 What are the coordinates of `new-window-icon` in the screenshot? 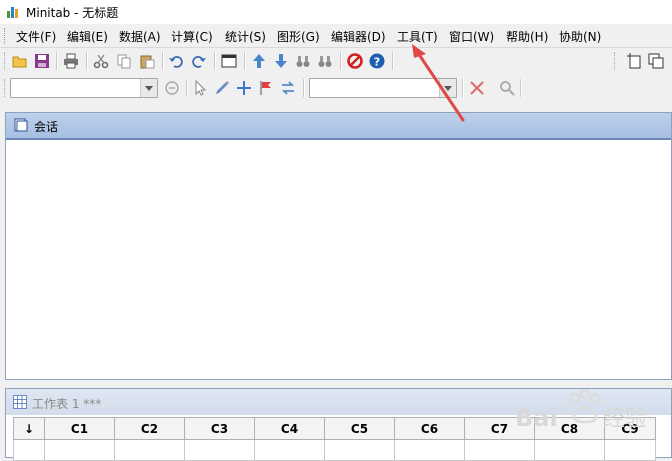 It's located at (229, 61).